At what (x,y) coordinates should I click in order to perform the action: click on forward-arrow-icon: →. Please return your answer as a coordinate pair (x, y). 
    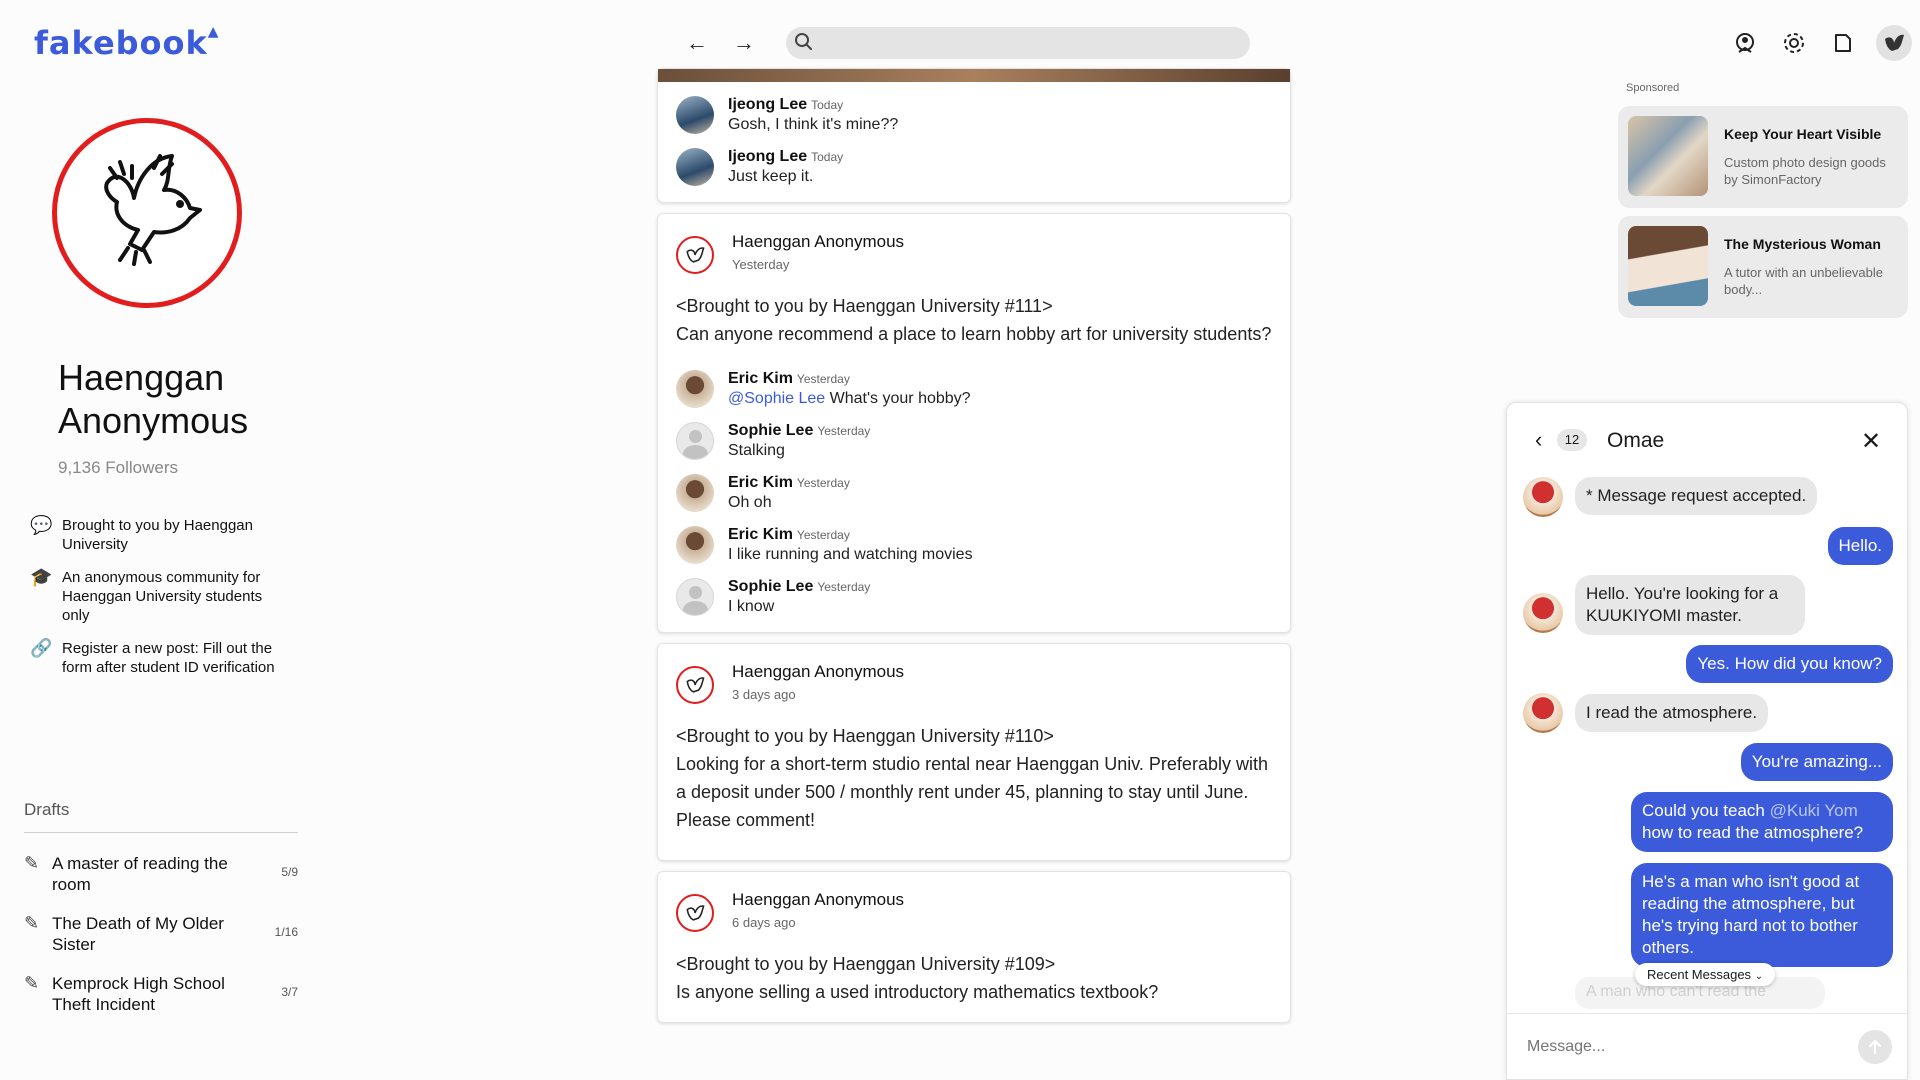
    Looking at the image, I should click on (744, 43).